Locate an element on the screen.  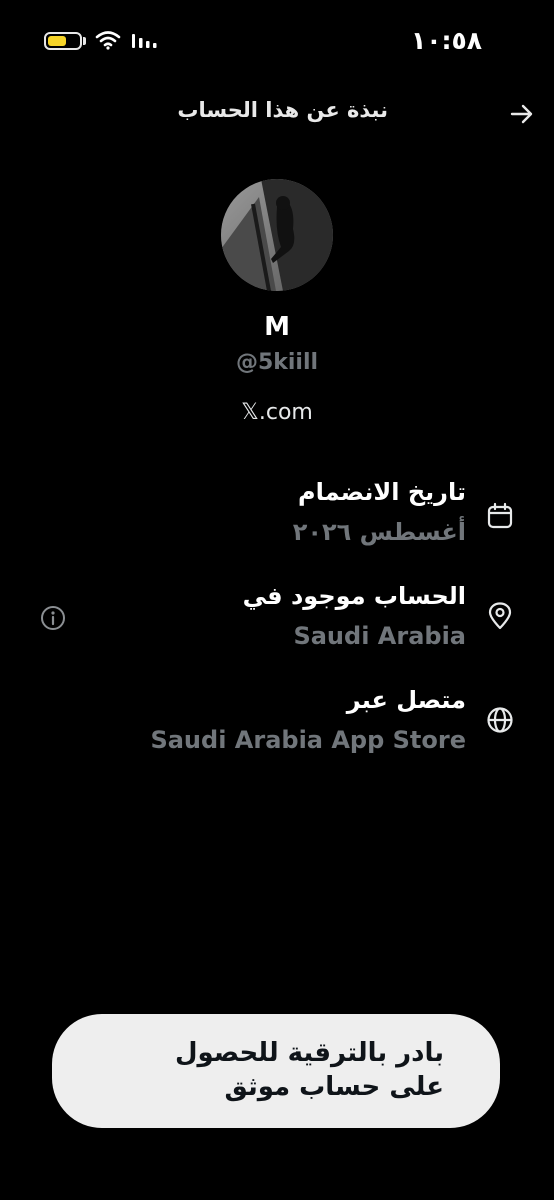
status-time: ١٠:٥٨ is located at coordinates (446, 40).